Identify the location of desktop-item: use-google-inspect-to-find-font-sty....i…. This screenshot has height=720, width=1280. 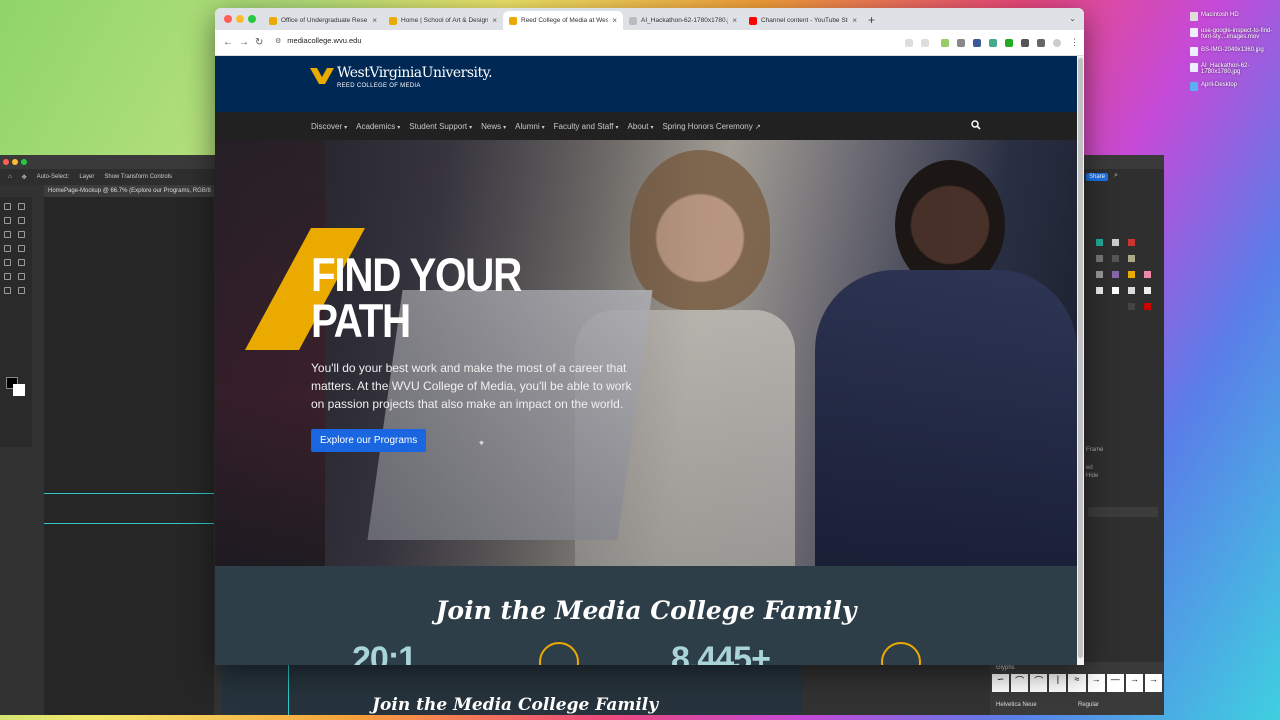
(1234, 34).